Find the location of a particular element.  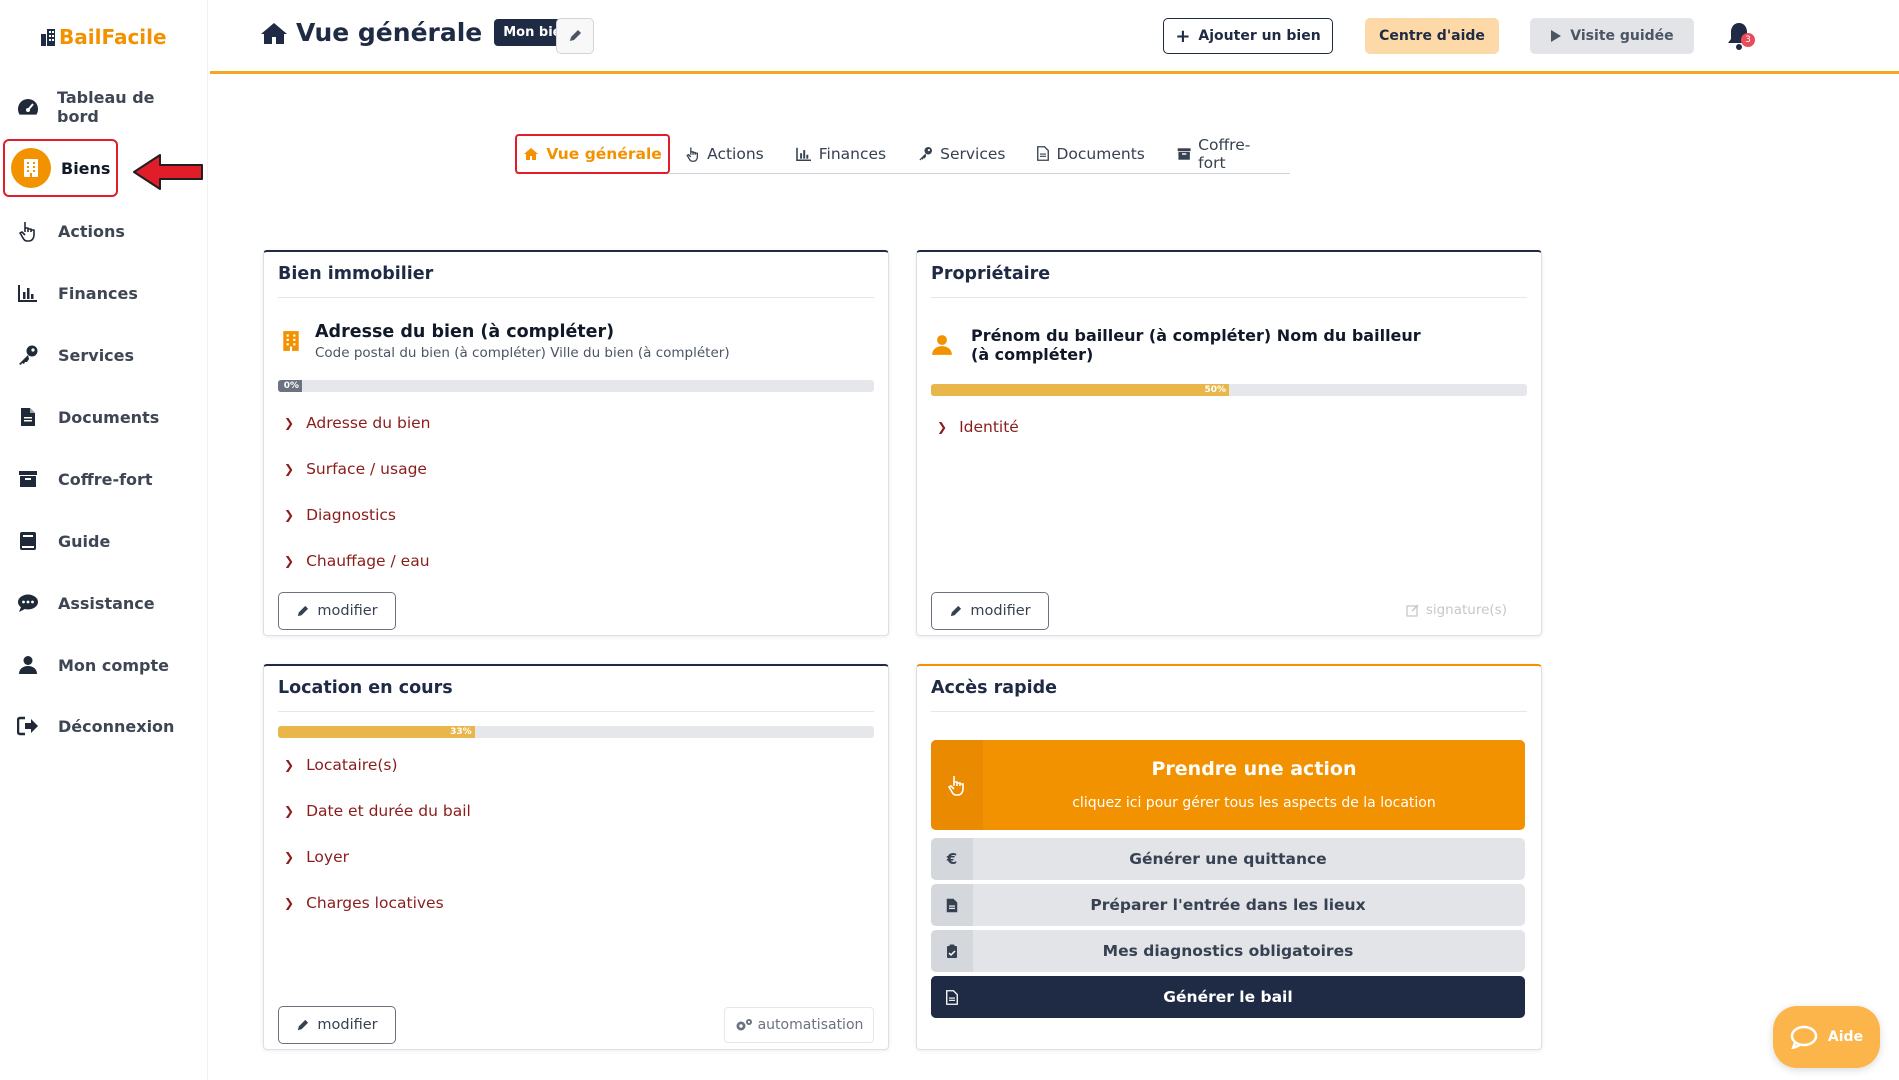

sidebar-item-dashboard: Tableau de bord is located at coordinates (106, 107).